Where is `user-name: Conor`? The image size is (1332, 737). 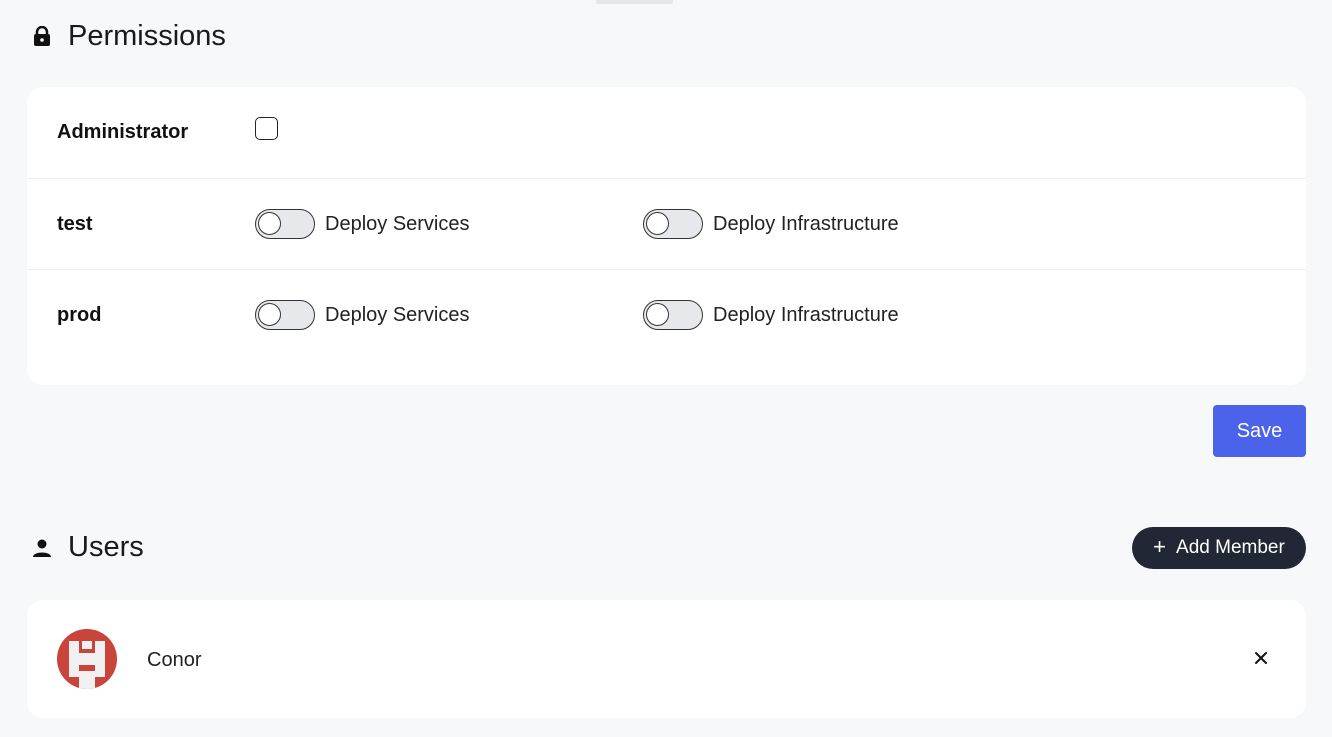 user-name: Conor is located at coordinates (174, 660).